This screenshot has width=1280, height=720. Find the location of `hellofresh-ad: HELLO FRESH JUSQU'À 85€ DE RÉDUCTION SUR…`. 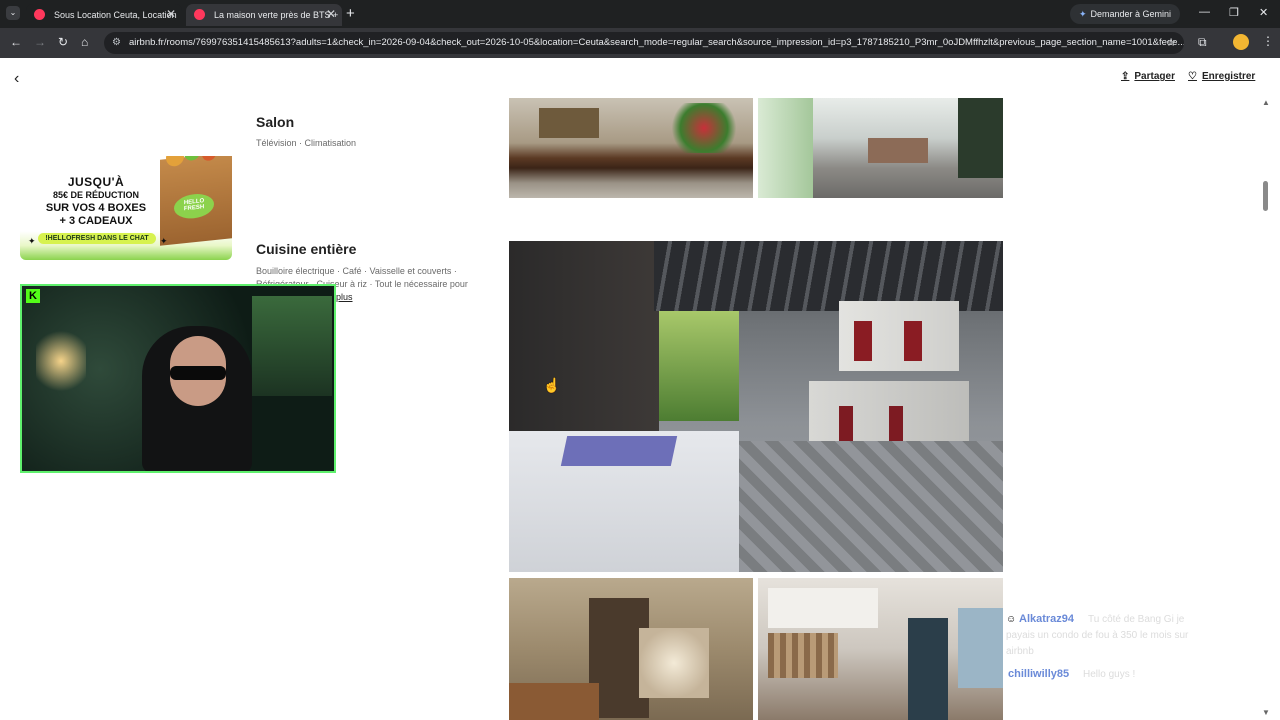

hellofresh-ad: HELLO FRESH JUSQU'À 85€ DE RÉDUCTION SUR… is located at coordinates (126, 208).